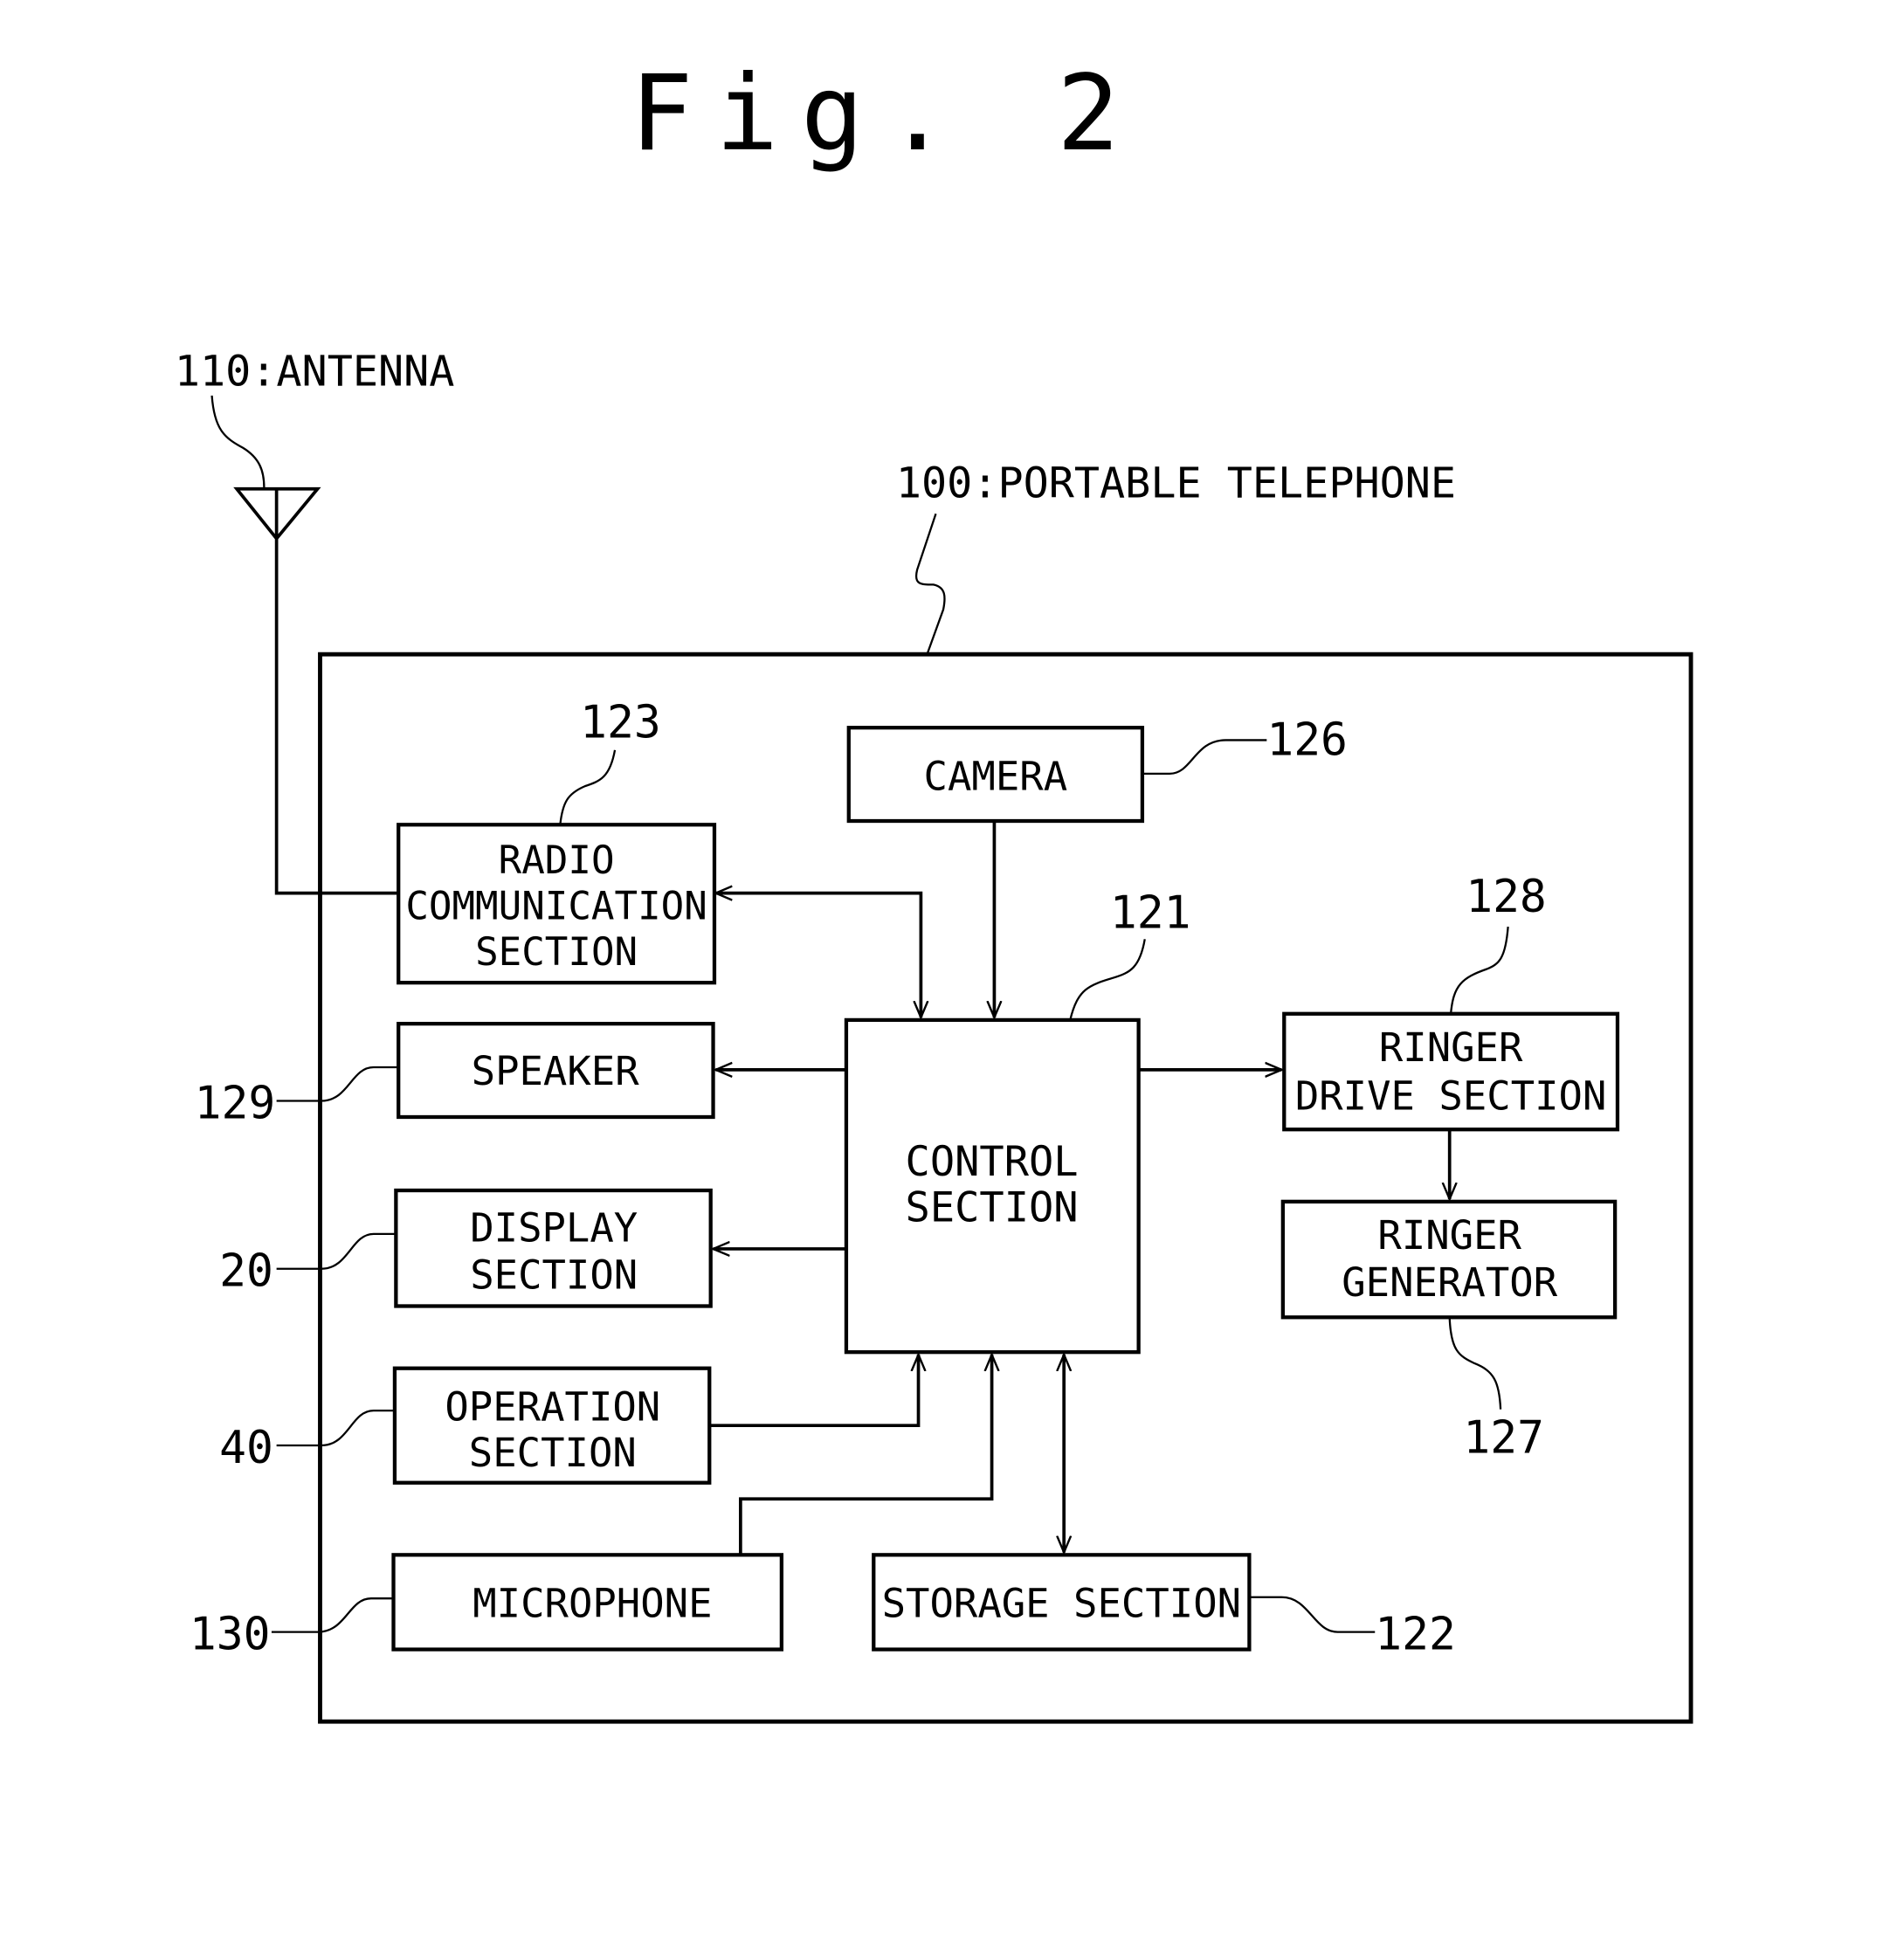  What do you see at coordinates (1017, 1121) in the screenshot?
I see `control-section-block: CONTROL SECTION 121` at bounding box center [1017, 1121].